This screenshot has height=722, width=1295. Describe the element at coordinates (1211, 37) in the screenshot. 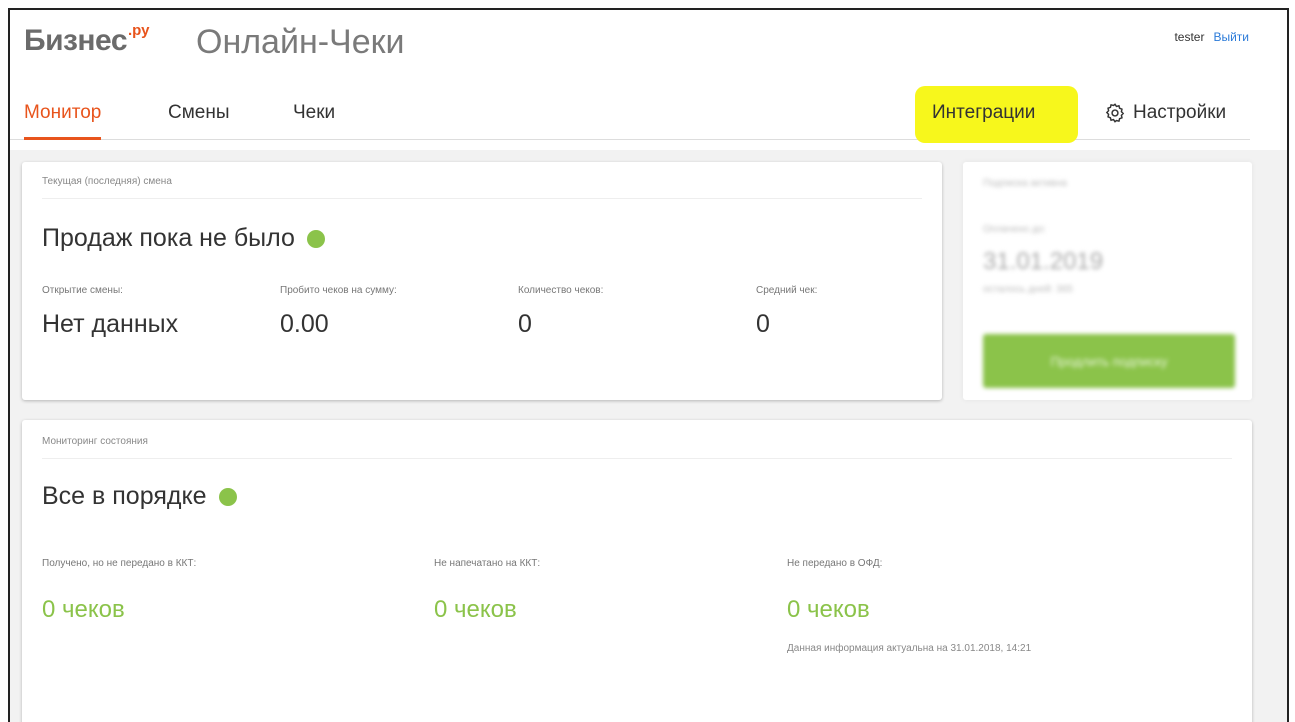

I see `user-panel: tester Выйти` at that location.